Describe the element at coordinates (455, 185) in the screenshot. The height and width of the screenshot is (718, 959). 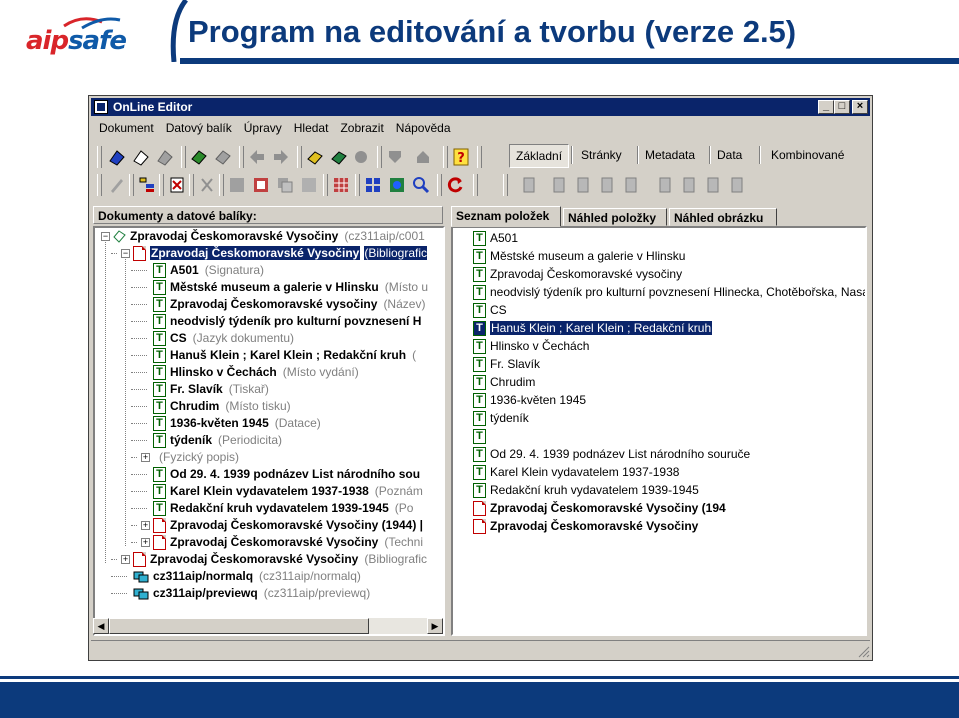
I see `refresh-icon` at that location.